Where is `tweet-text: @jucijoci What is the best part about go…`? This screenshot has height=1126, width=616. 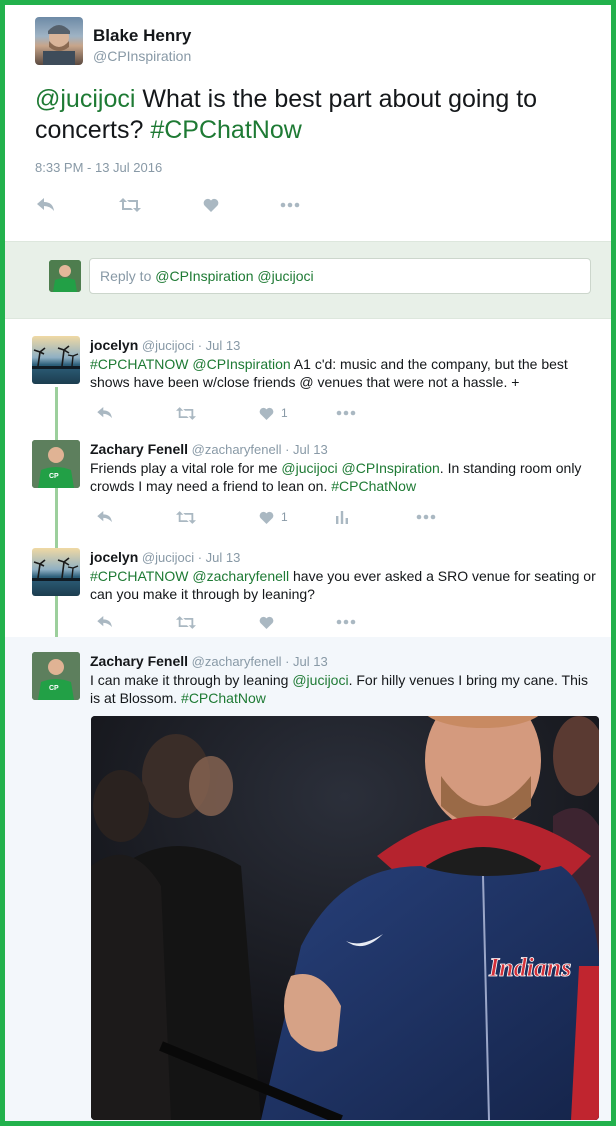 tweet-text: @jucijoci What is the best part about go… is located at coordinates (315, 115).